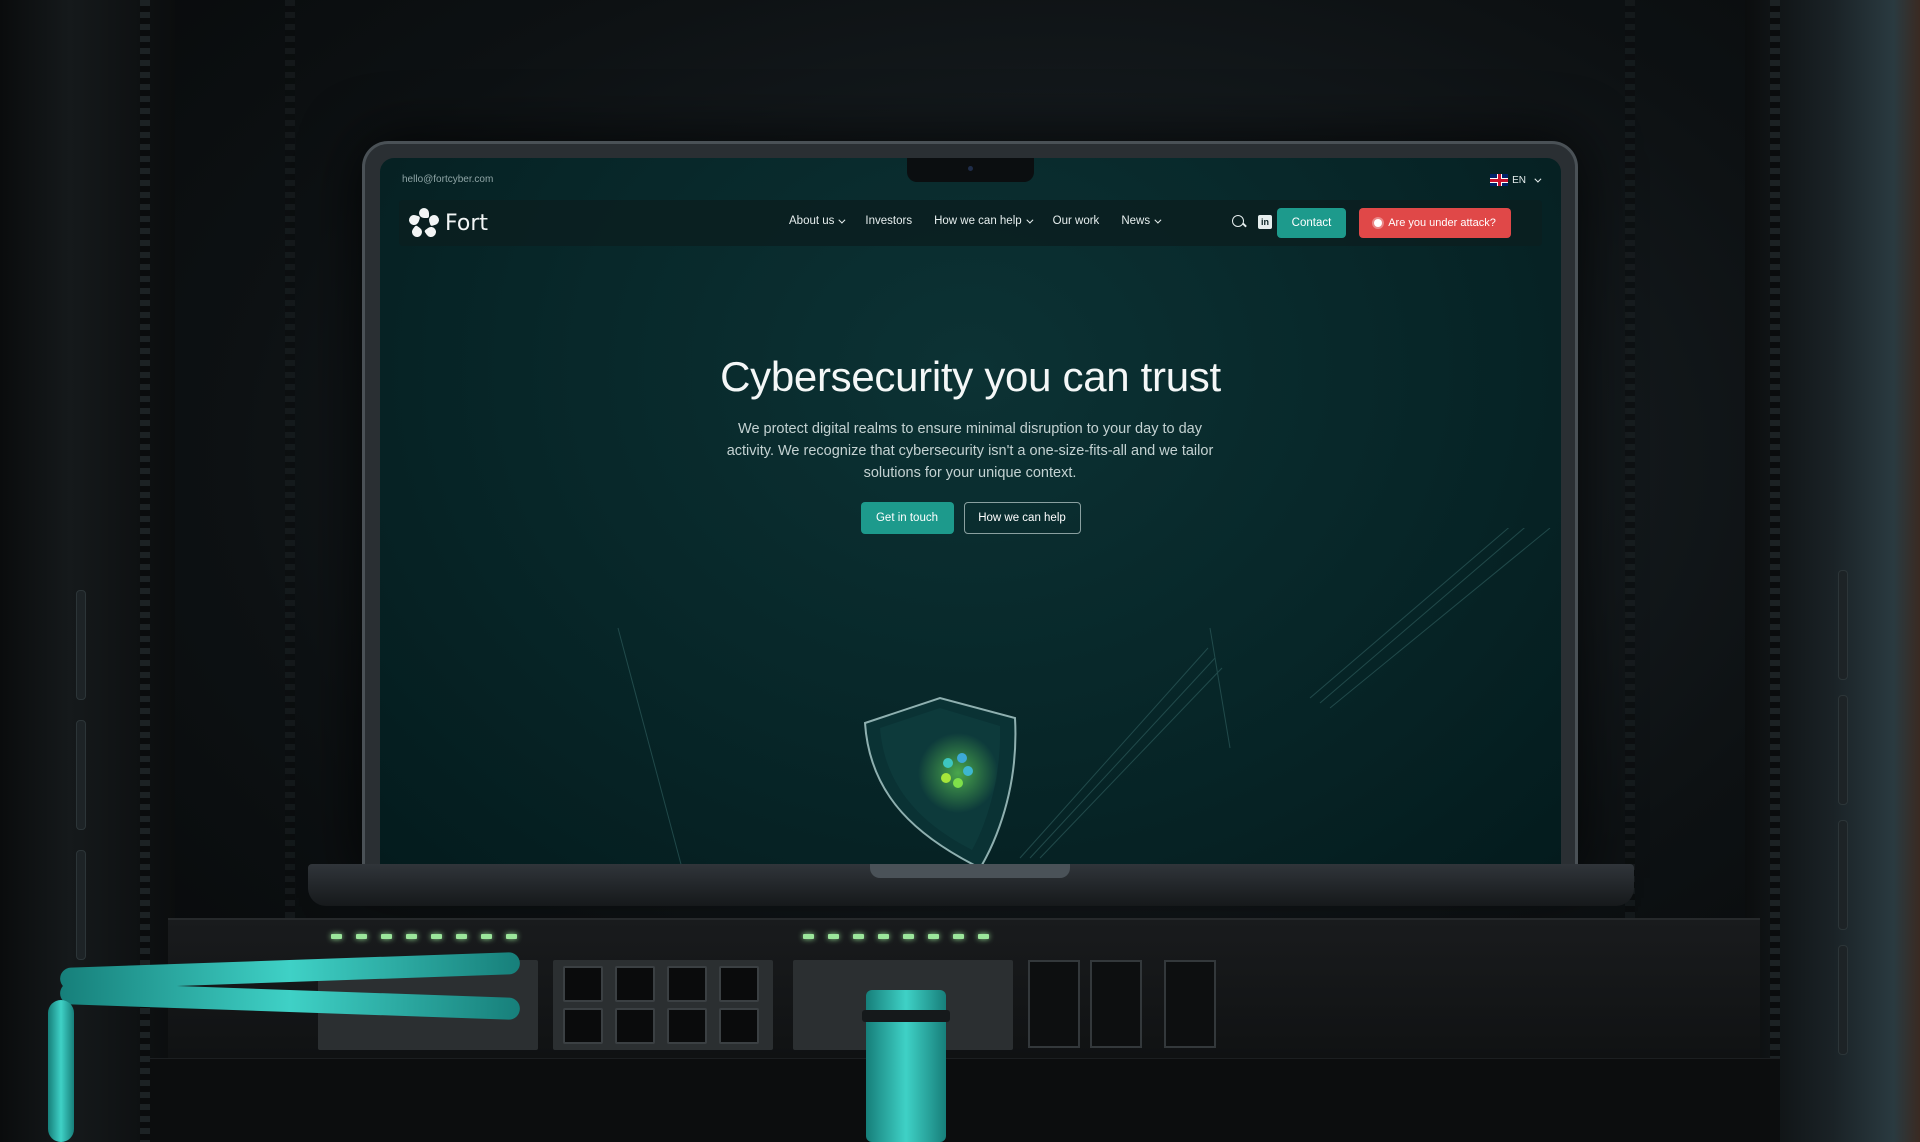 This screenshot has width=1920, height=1142. I want to click on nav-item-our-work: Our work, so click(1076, 221).